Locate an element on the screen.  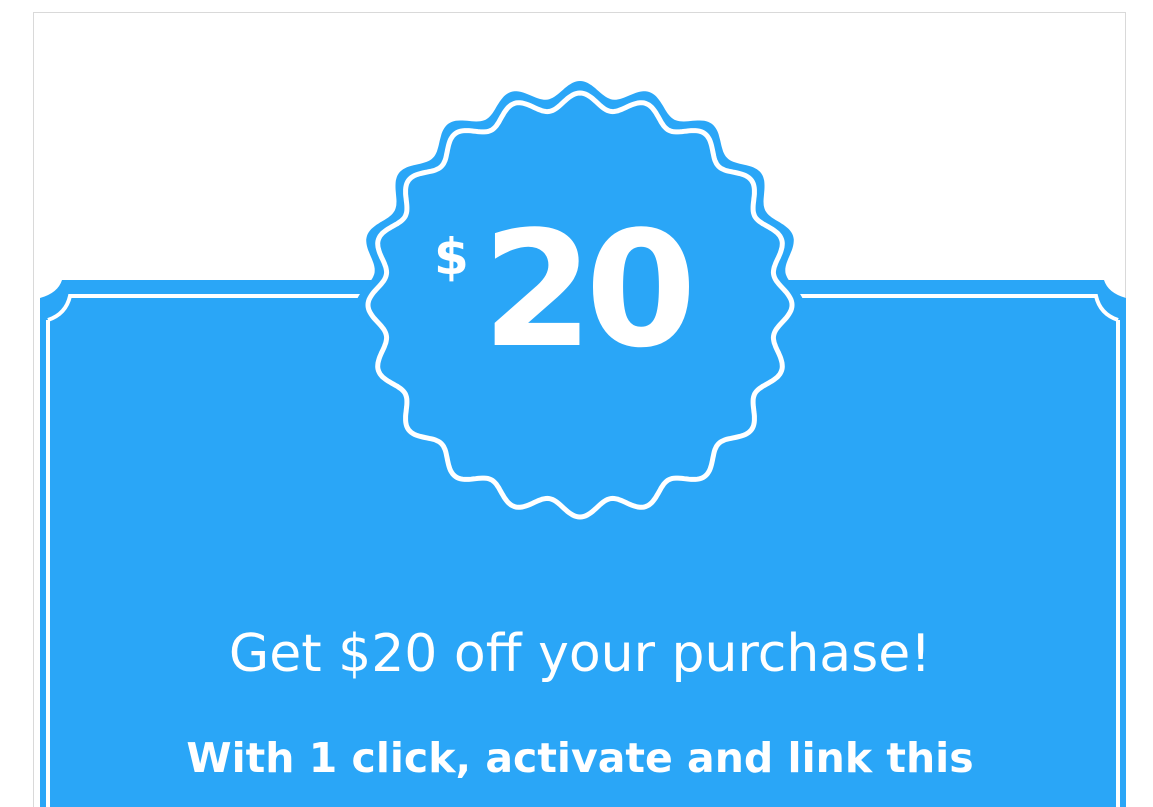
amount-value: 20 is located at coordinates (589, 289).